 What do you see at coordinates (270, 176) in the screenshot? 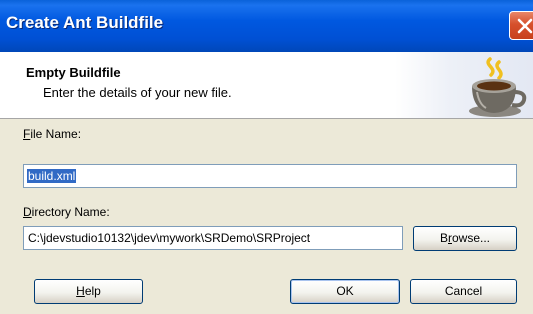
I see `file-name-input: build.xml` at bounding box center [270, 176].